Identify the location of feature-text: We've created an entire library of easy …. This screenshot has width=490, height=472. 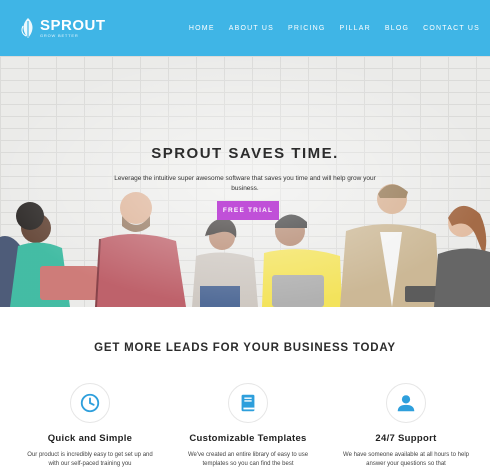
(248, 459).